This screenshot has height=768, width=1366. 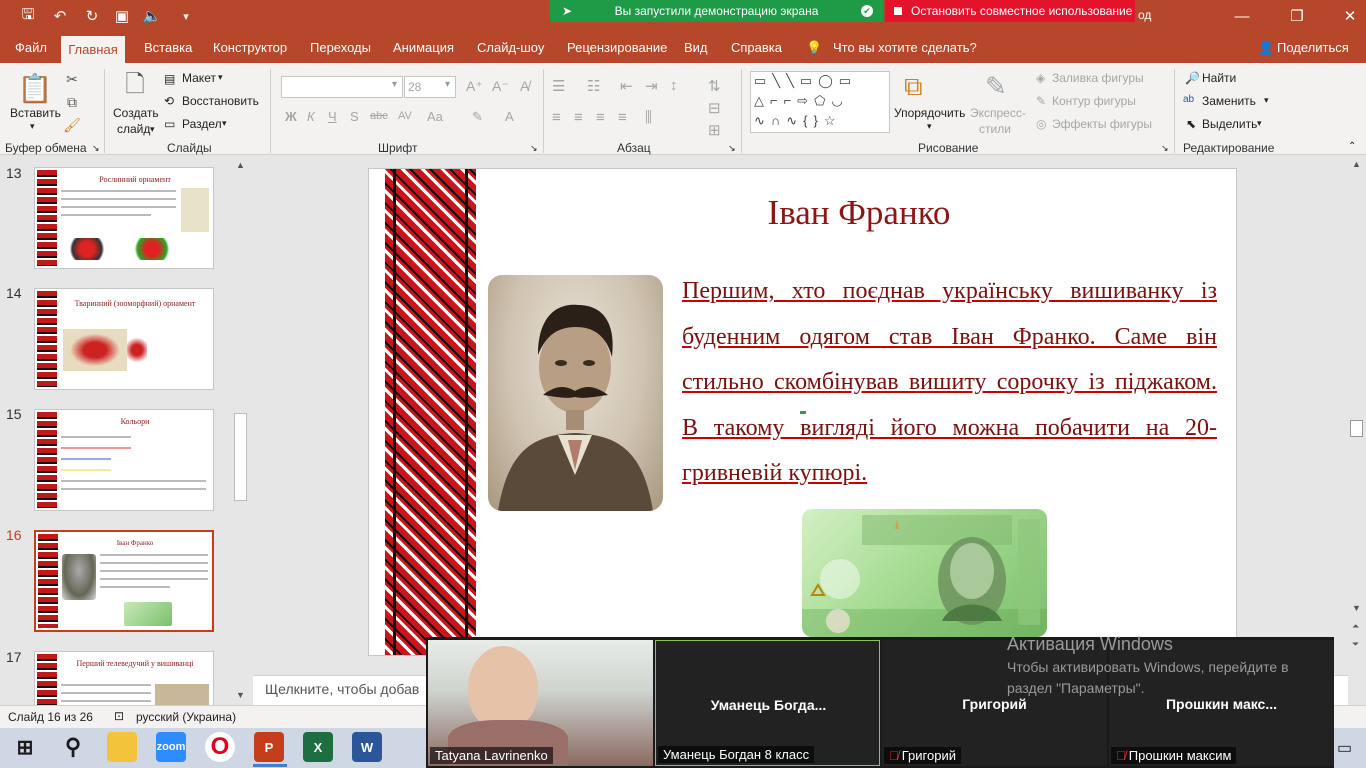 What do you see at coordinates (1102, 124) in the screenshot?
I see `shape-effects-button: Эффекты фигуры` at bounding box center [1102, 124].